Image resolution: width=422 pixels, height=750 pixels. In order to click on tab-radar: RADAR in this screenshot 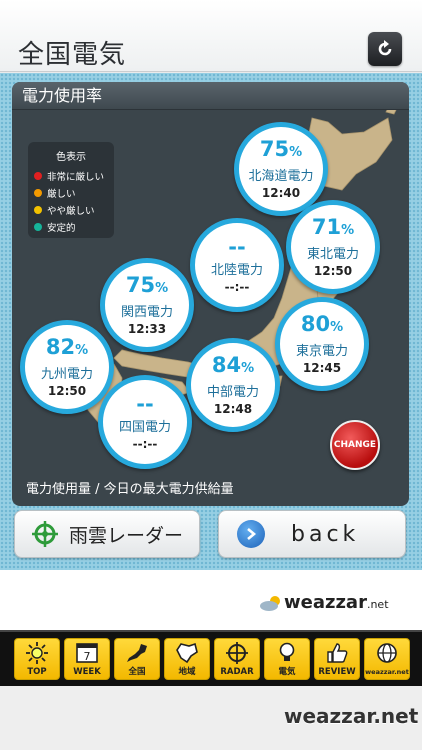, I will do `click(237, 659)`.